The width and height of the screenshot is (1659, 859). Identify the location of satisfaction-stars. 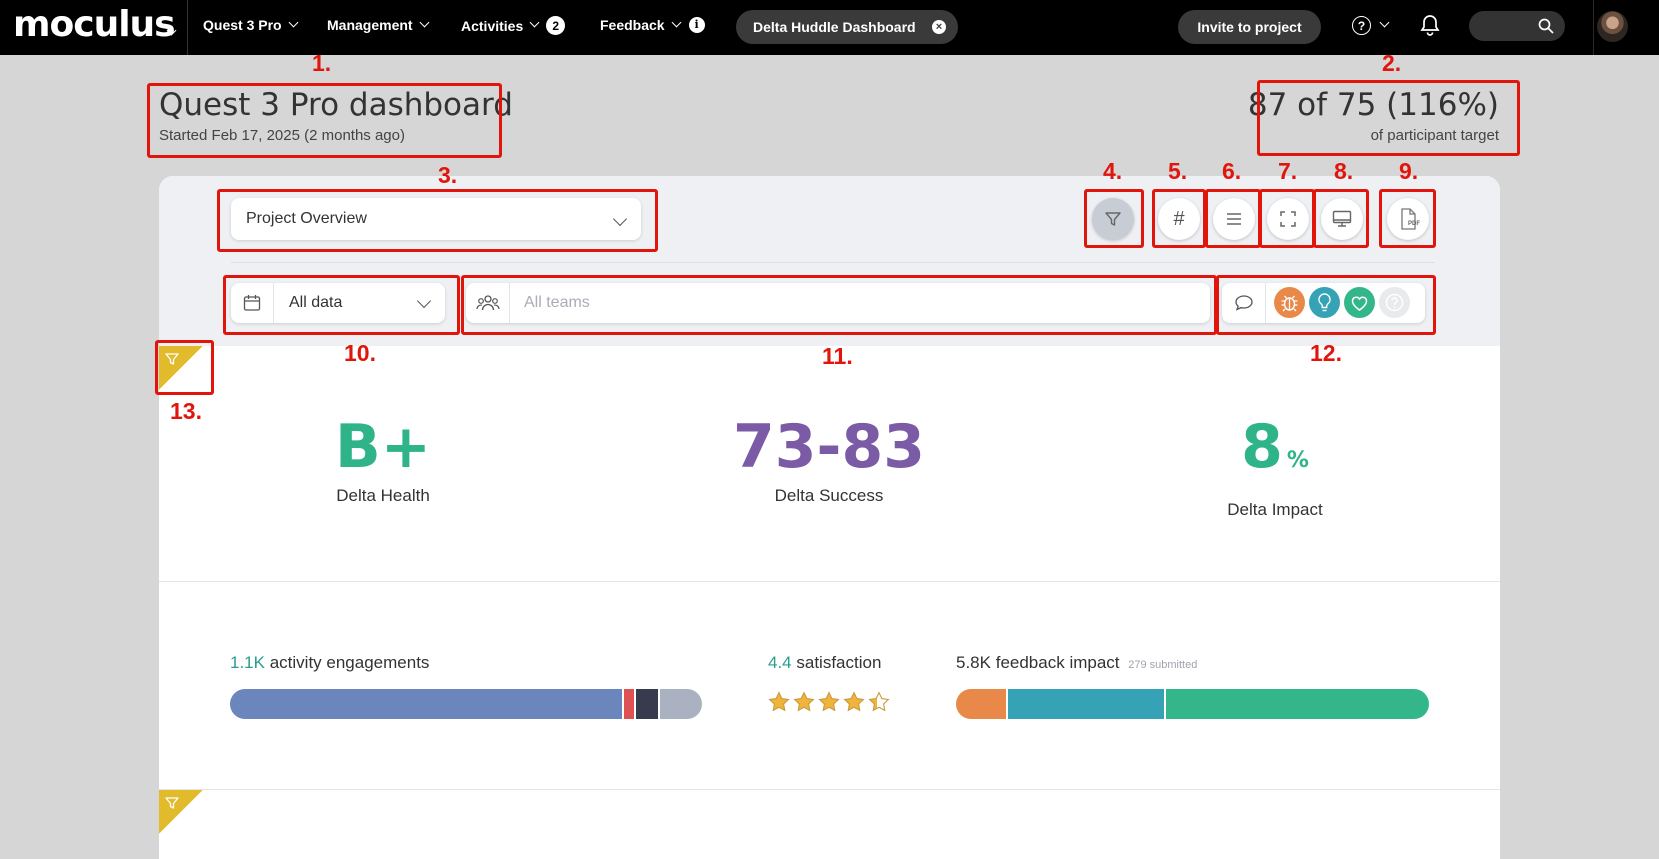
(829, 702).